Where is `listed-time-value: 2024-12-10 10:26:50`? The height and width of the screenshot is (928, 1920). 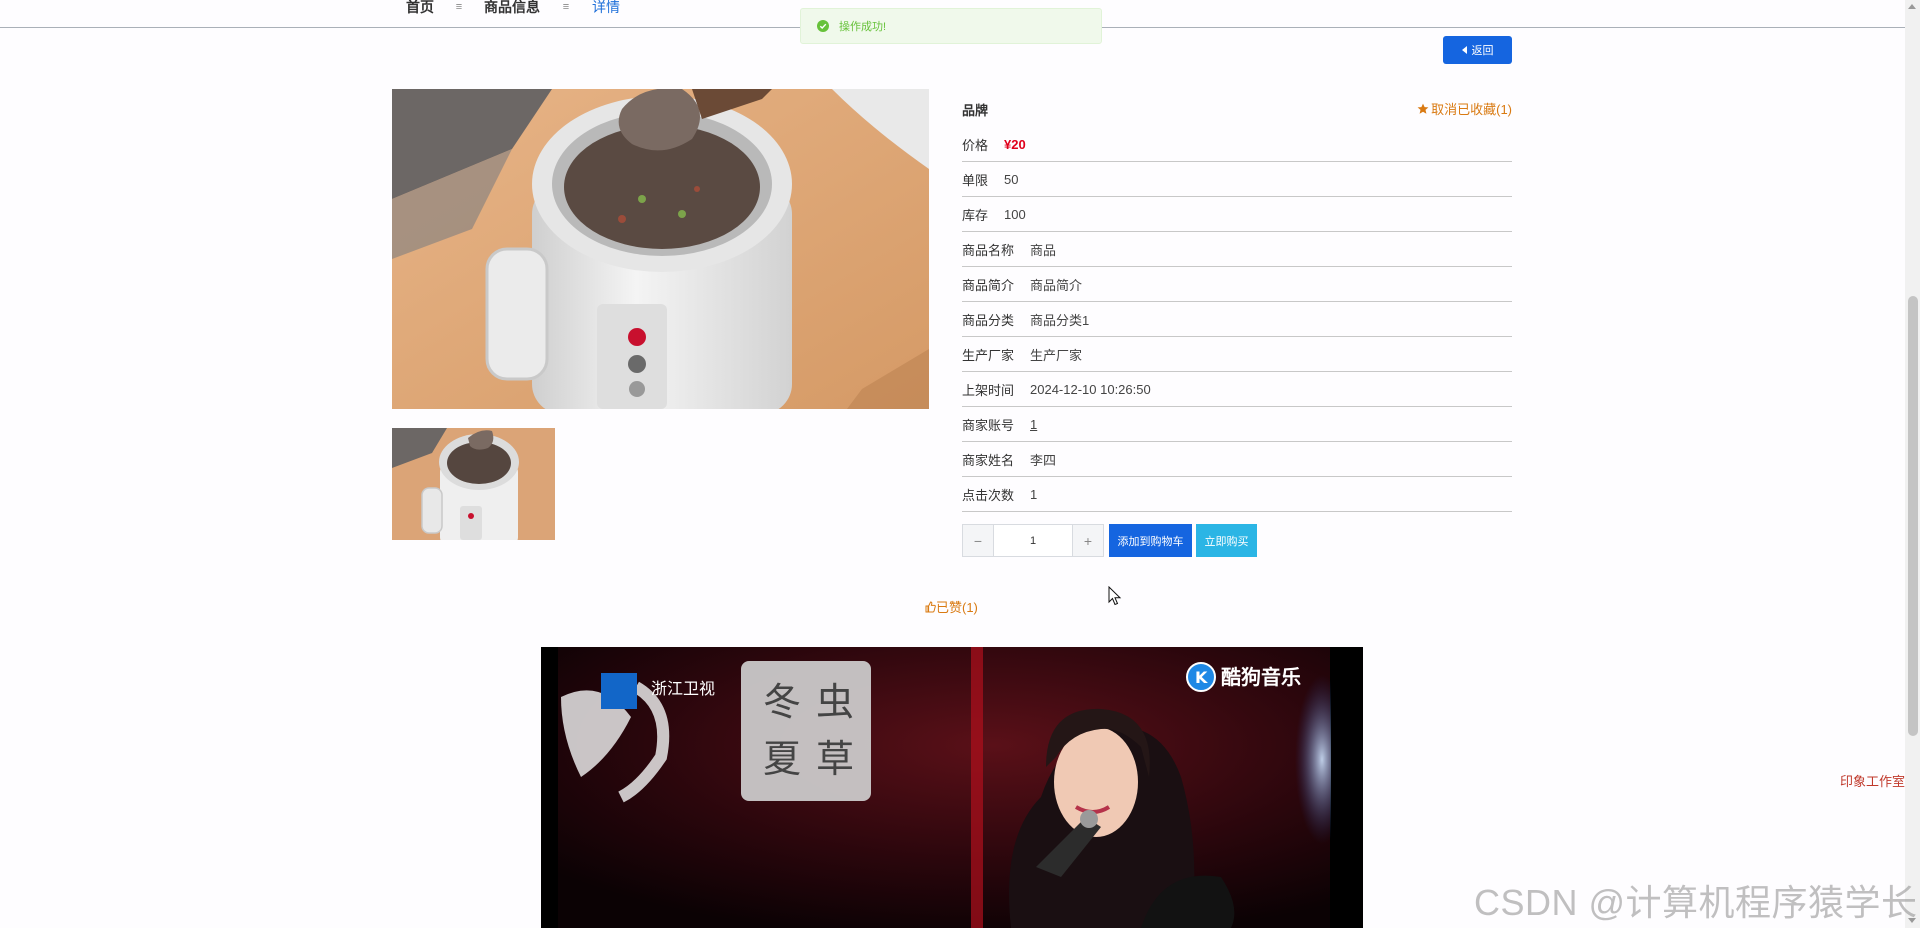 listed-time-value: 2024-12-10 10:26:50 is located at coordinates (1090, 389).